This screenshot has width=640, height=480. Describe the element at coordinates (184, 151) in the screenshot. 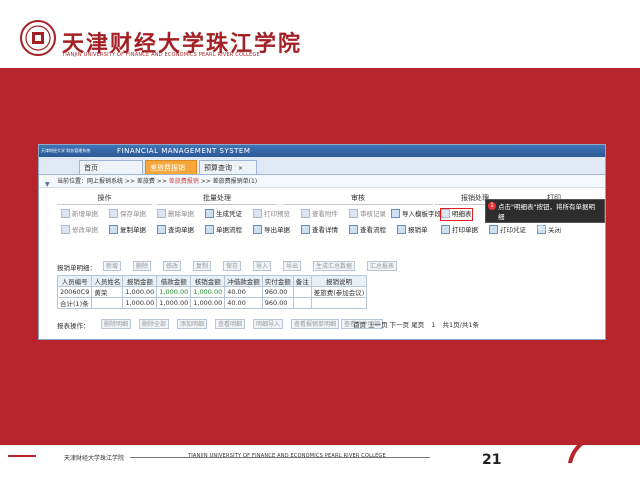

I see `system-name-en: FINANCIAL MANAGEMENT SYSTEM` at that location.